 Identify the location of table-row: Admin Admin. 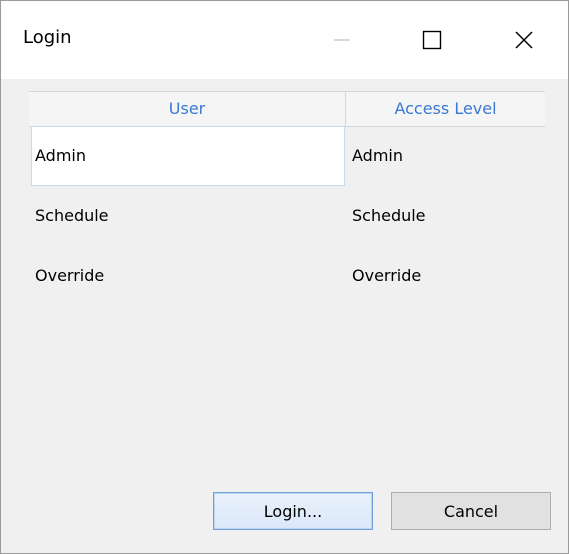
(287, 156).